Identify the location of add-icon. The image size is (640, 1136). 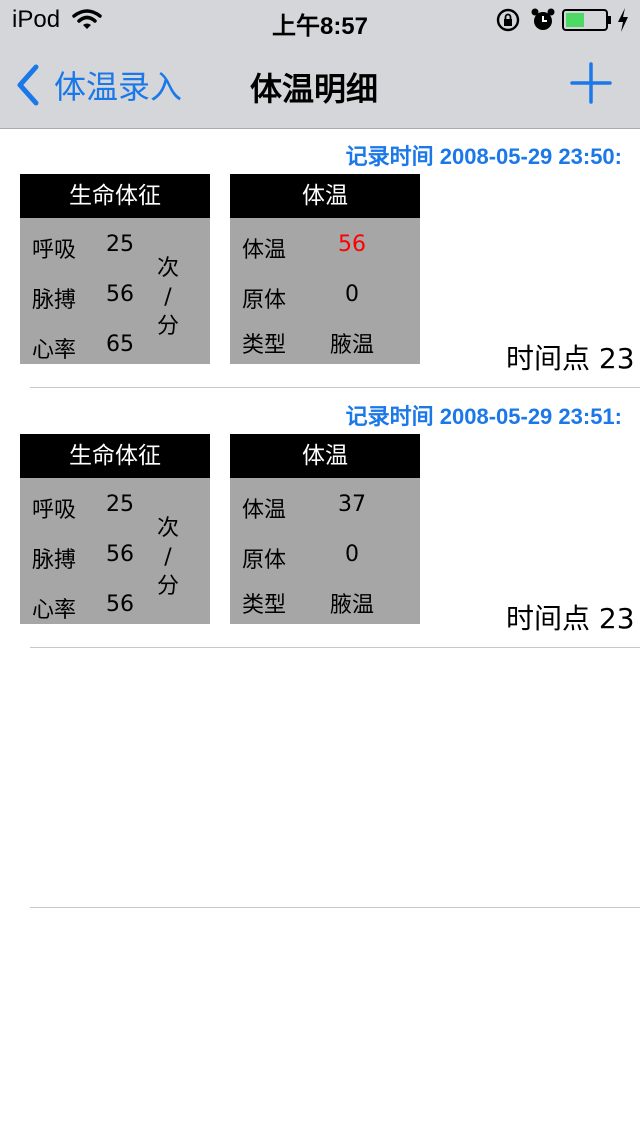
(591, 83).